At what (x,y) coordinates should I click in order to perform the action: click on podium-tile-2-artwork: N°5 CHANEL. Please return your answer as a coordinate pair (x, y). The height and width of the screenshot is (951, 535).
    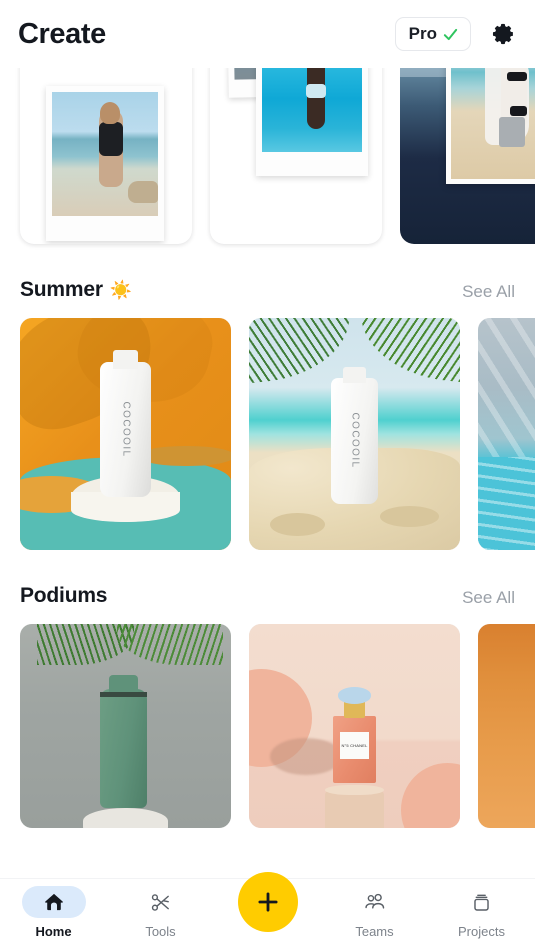
    Looking at the image, I should click on (354, 726).